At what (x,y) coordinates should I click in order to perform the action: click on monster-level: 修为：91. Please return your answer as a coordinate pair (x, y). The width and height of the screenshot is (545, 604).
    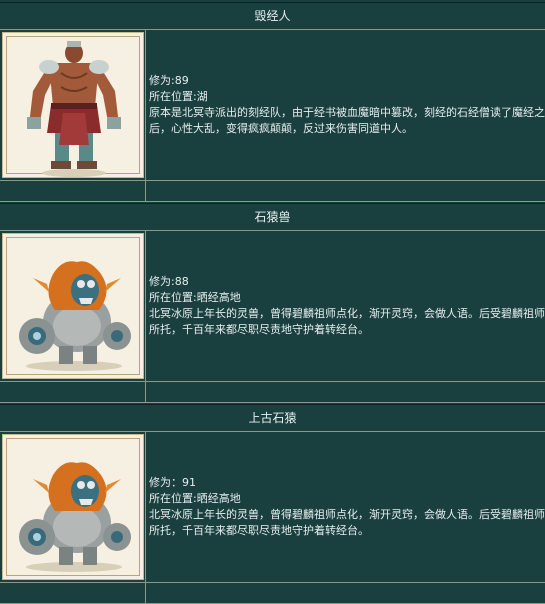
    Looking at the image, I should click on (172, 482).